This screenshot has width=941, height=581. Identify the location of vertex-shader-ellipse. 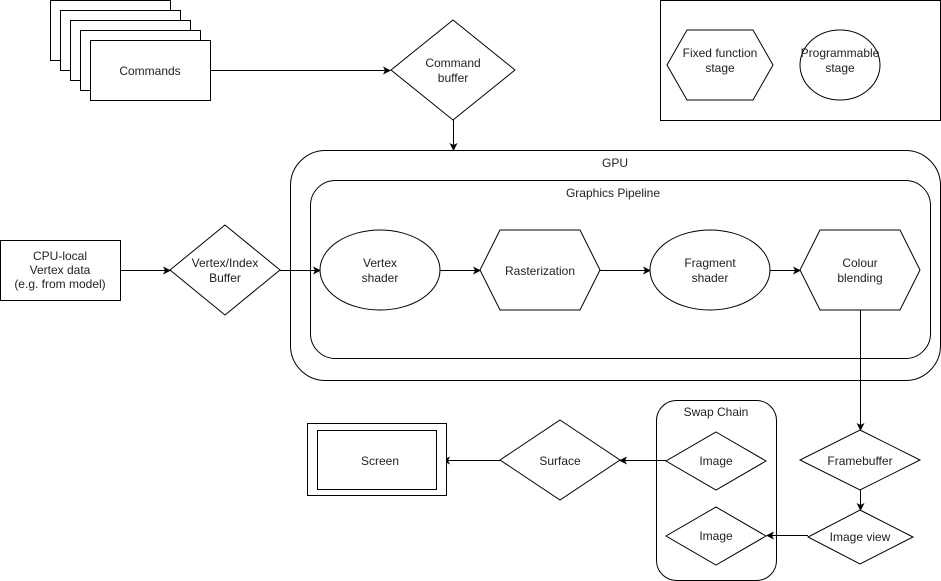
(380, 270).